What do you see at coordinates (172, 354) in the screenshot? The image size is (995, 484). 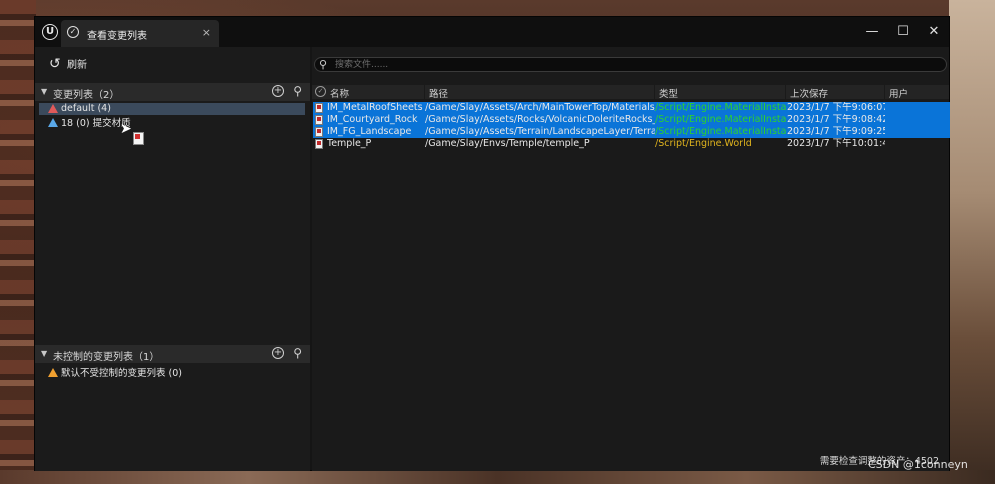 I see `uncontrolled-header: ▼ 未控制的变更列表（1） + ⚲` at bounding box center [172, 354].